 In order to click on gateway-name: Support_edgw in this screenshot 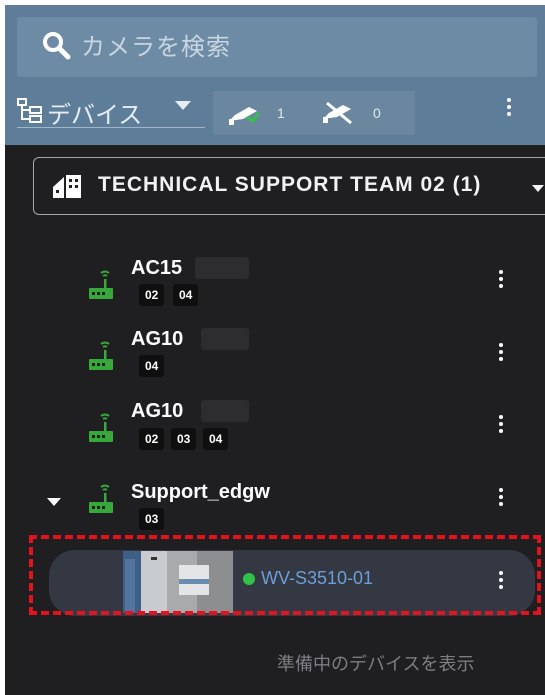, I will do `click(200, 492)`.